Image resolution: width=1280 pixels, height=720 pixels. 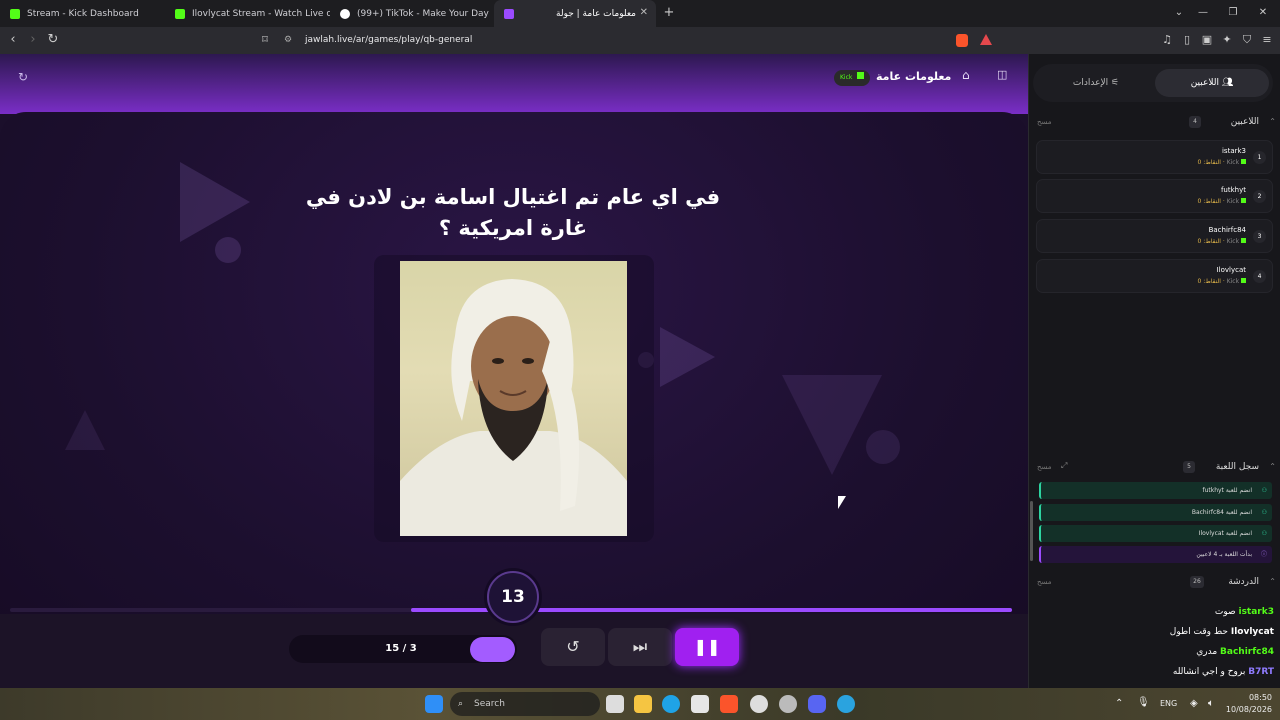 I want to click on restart-button: ↺, so click(x=573, y=647).